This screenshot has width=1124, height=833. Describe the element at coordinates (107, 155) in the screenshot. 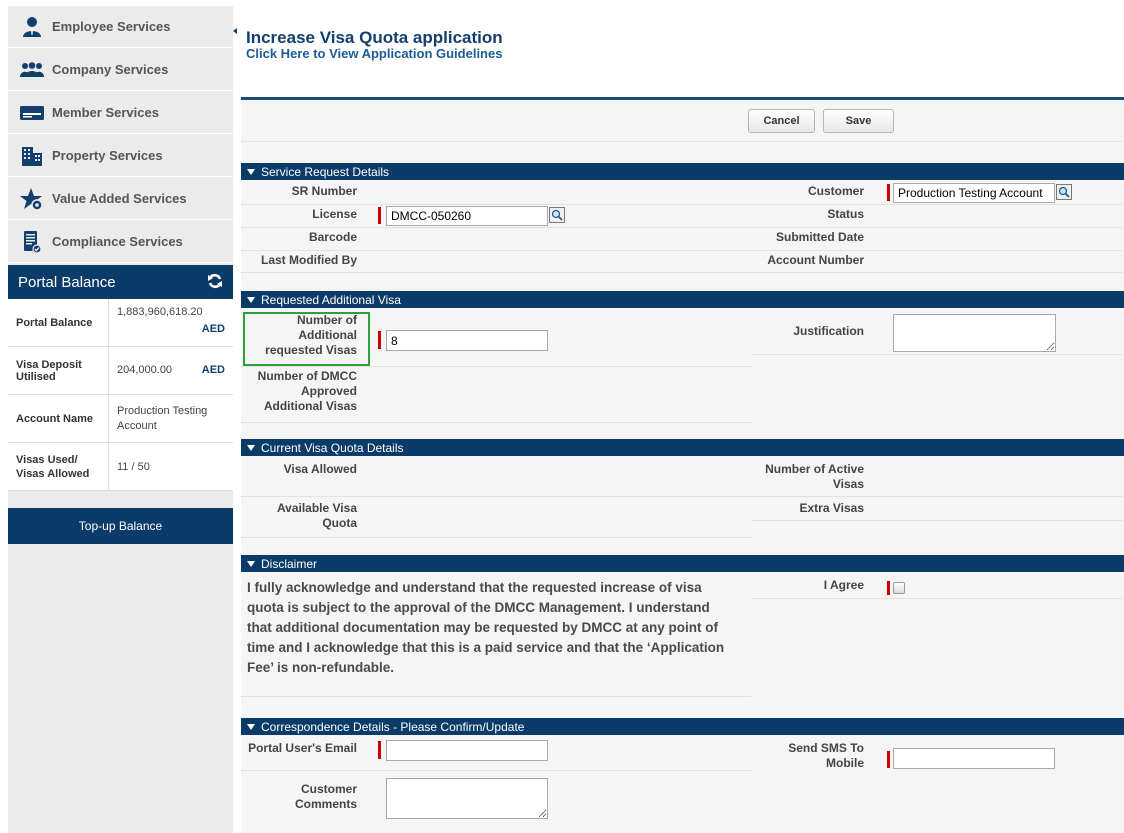

I see `sidebar-item-label: Property Services` at that location.